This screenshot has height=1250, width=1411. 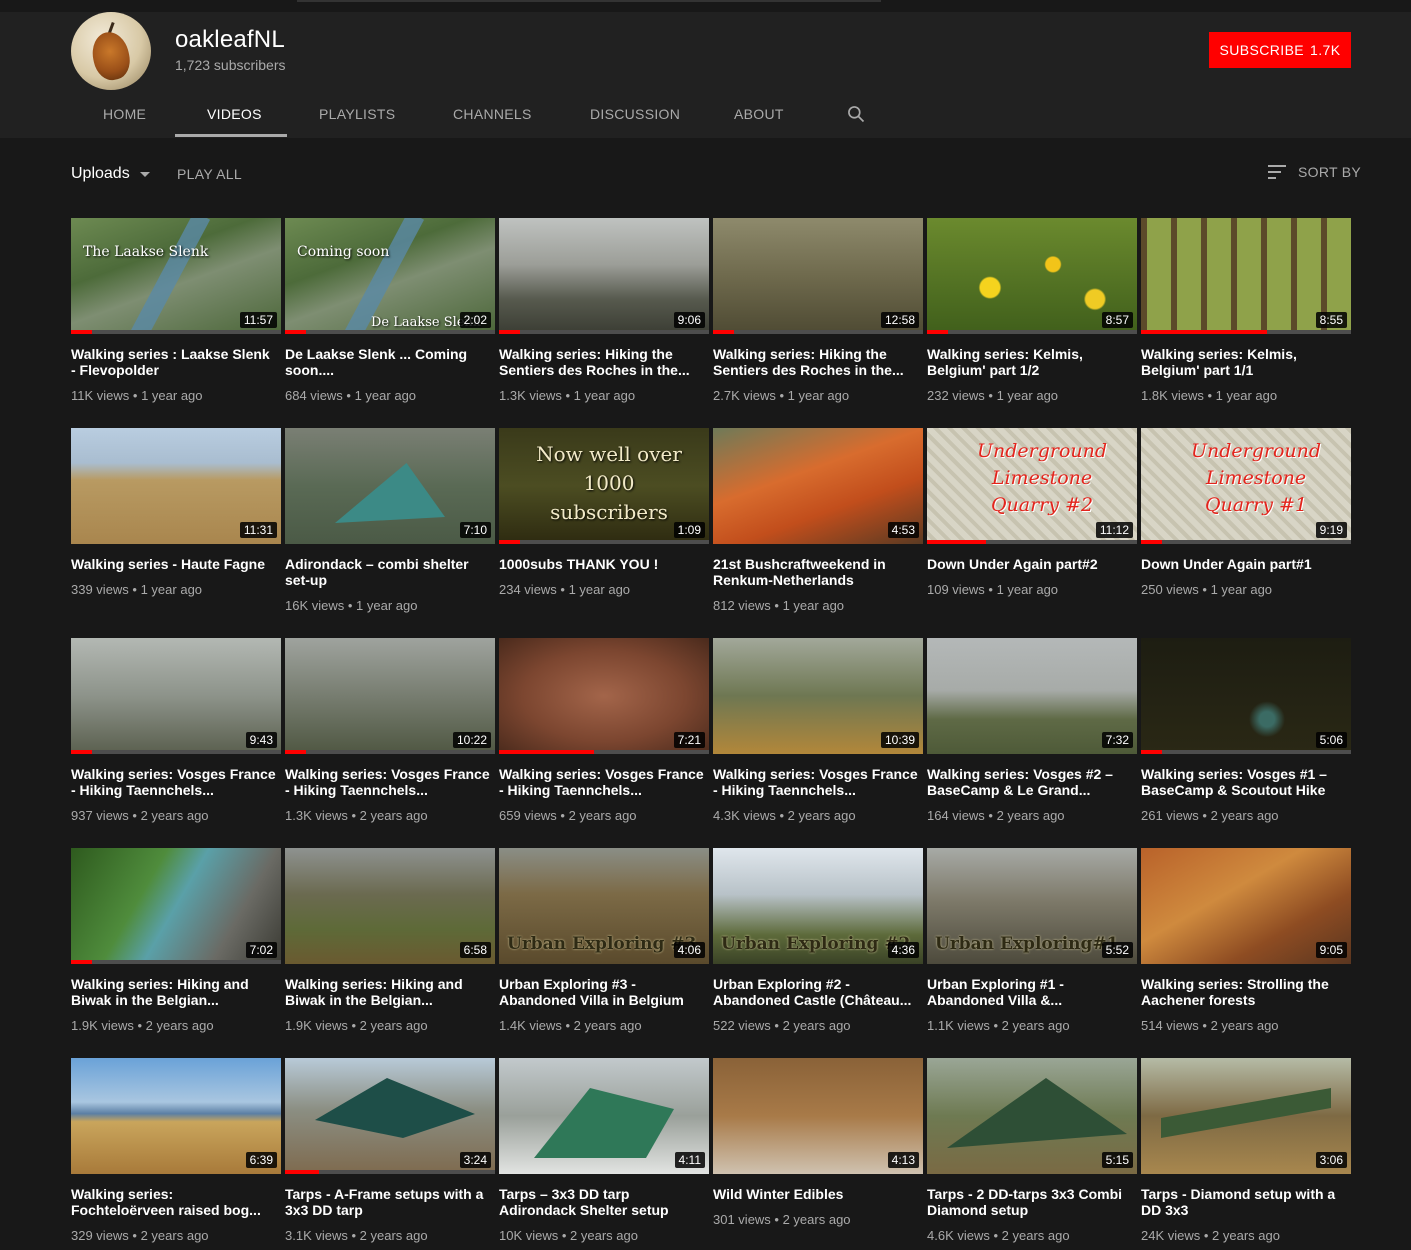 I want to click on video-thumbnail: Urban Exploring #3 4:06, so click(x=604, y=906).